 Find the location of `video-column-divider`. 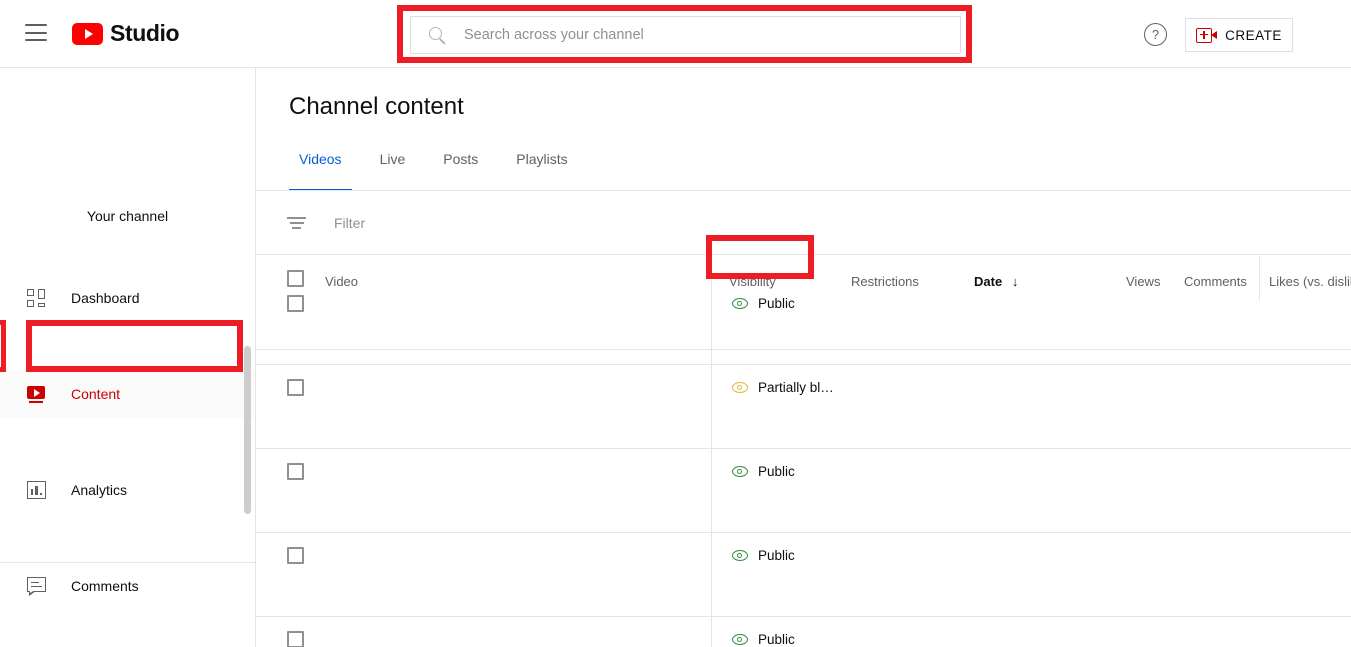

video-column-divider is located at coordinates (711, 451).